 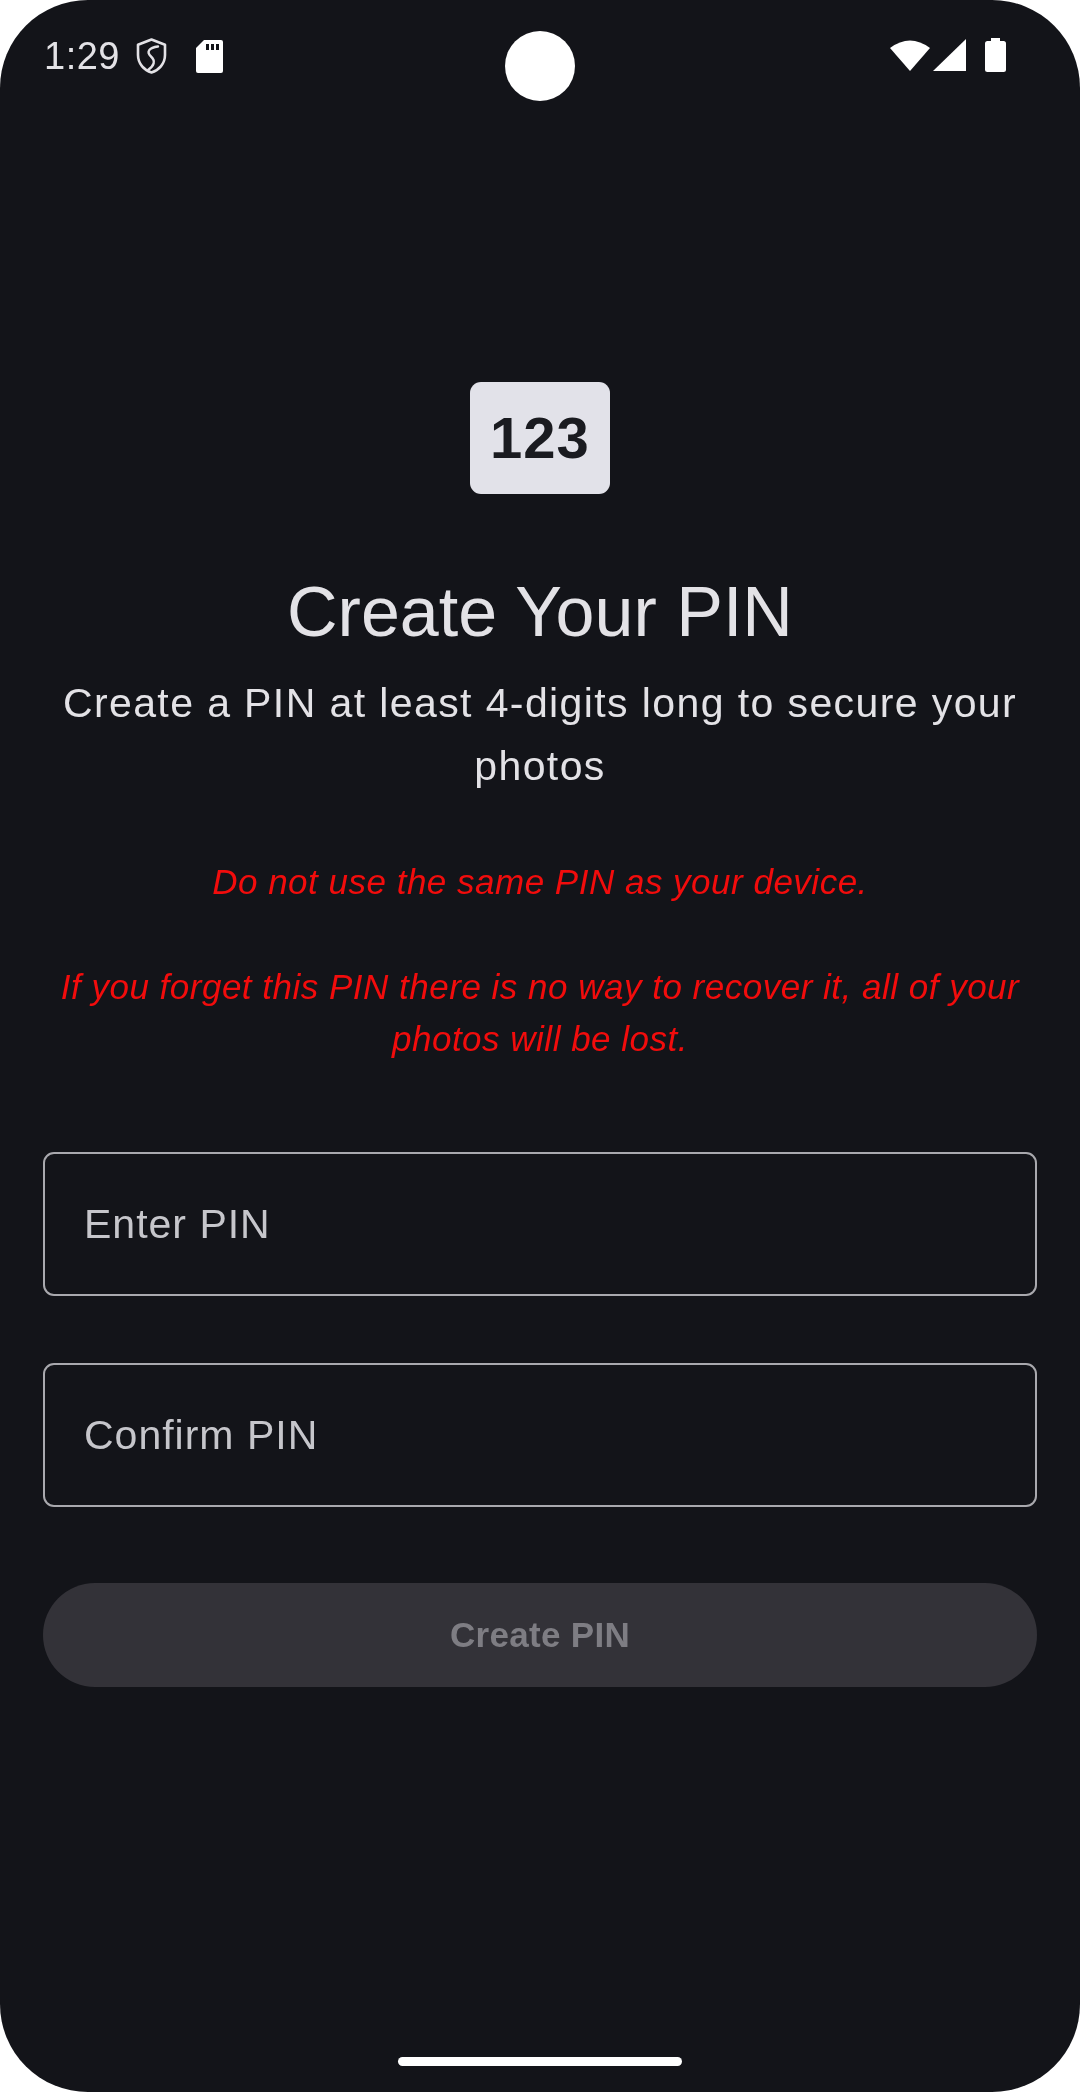 What do you see at coordinates (82, 56) in the screenshot?
I see `status-time: 1:29` at bounding box center [82, 56].